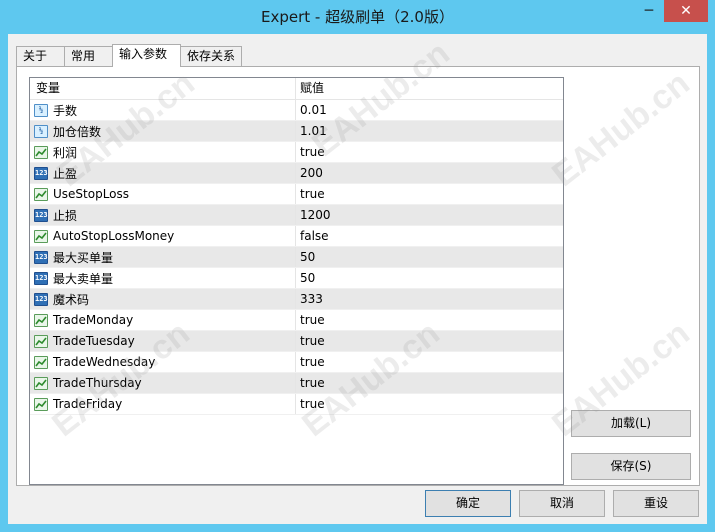 The image size is (715, 532). I want to click on variable-name: 魔术码, so click(71, 299).